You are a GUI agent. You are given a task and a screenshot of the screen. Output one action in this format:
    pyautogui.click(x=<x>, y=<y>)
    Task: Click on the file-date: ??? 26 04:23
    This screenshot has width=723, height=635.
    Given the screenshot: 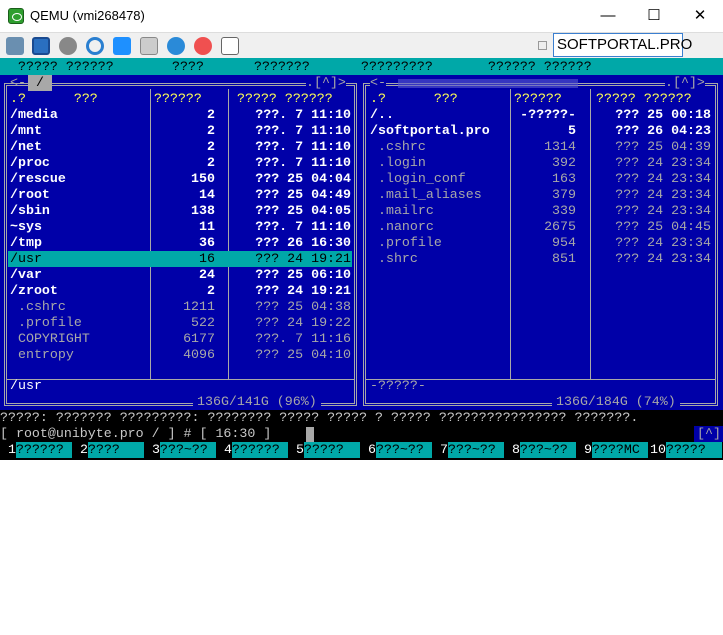 What is the action you would take?
    pyautogui.click(x=663, y=130)
    